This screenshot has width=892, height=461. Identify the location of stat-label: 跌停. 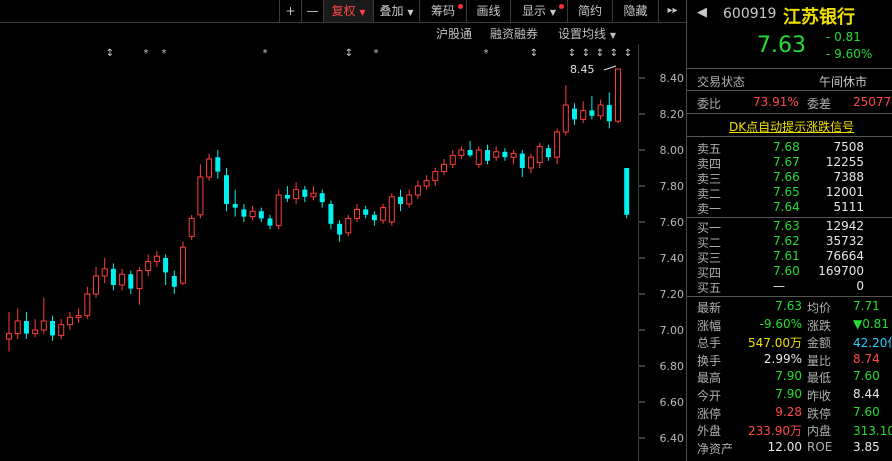
(819, 413).